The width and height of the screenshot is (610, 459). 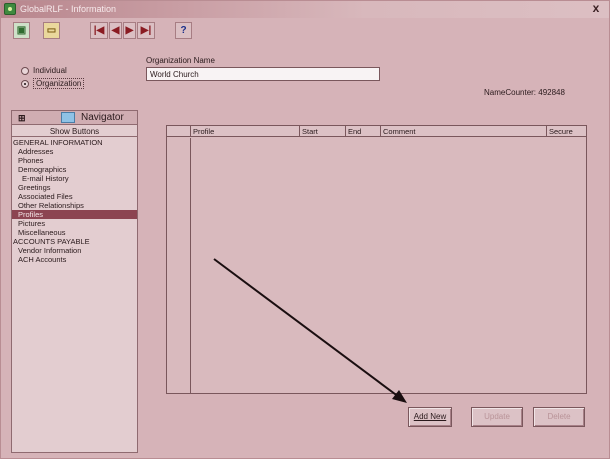 What do you see at coordinates (74, 169) in the screenshot?
I see `nav-item-demographics: Demographics` at bounding box center [74, 169].